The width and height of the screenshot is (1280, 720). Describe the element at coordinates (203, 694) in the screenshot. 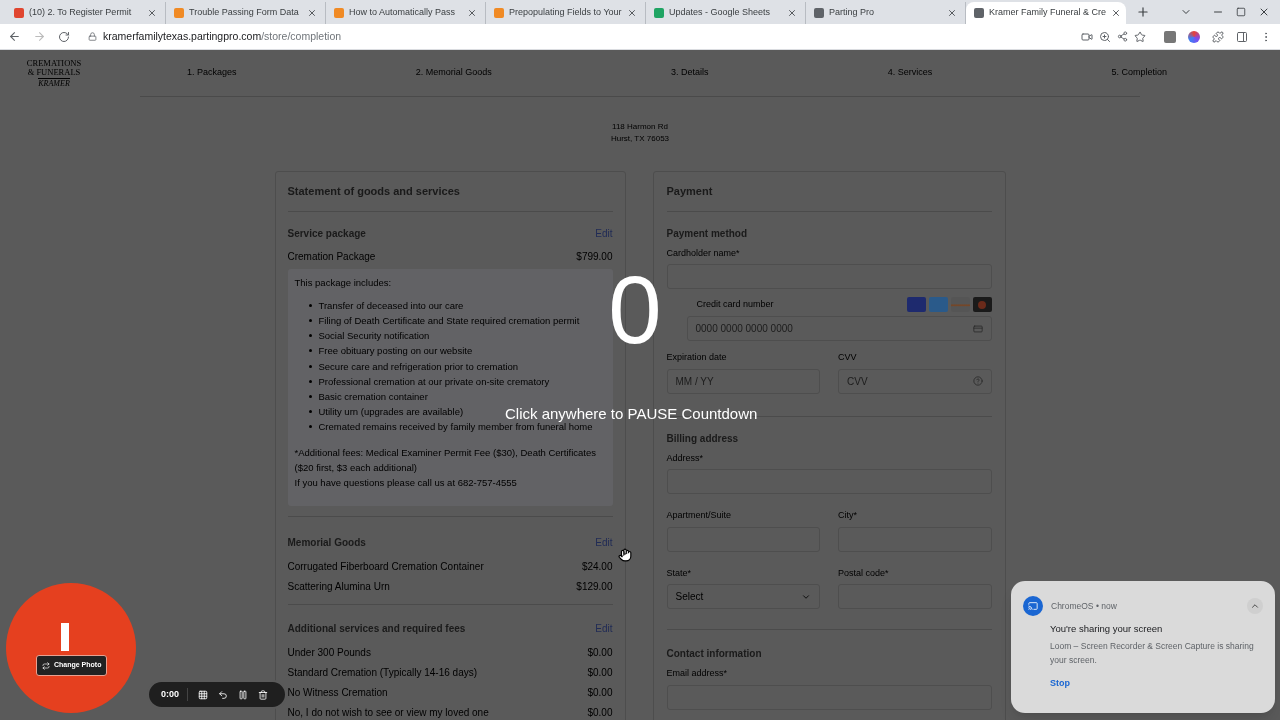

I see `grid-icon` at that location.